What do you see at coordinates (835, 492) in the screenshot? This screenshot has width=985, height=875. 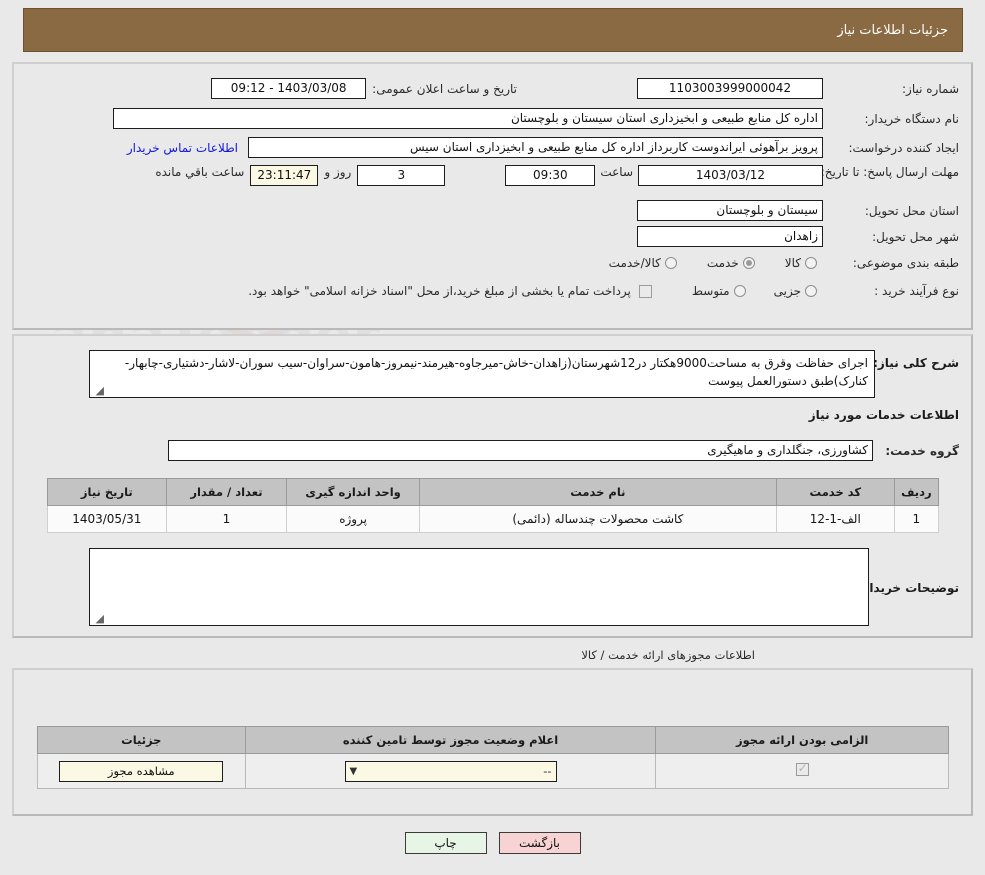 I see `col-code: کد خدمت` at bounding box center [835, 492].